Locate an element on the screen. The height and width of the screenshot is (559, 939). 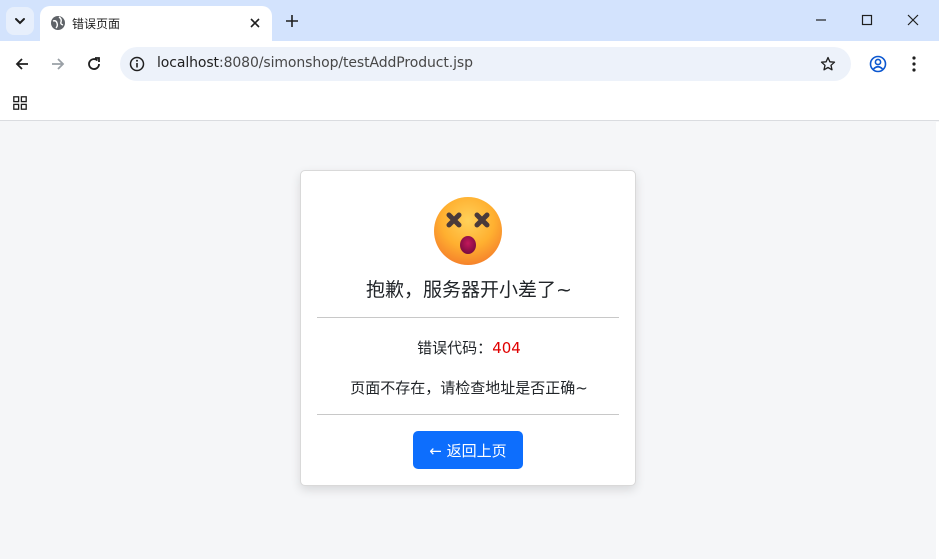
profile-button is located at coordinates (878, 64).